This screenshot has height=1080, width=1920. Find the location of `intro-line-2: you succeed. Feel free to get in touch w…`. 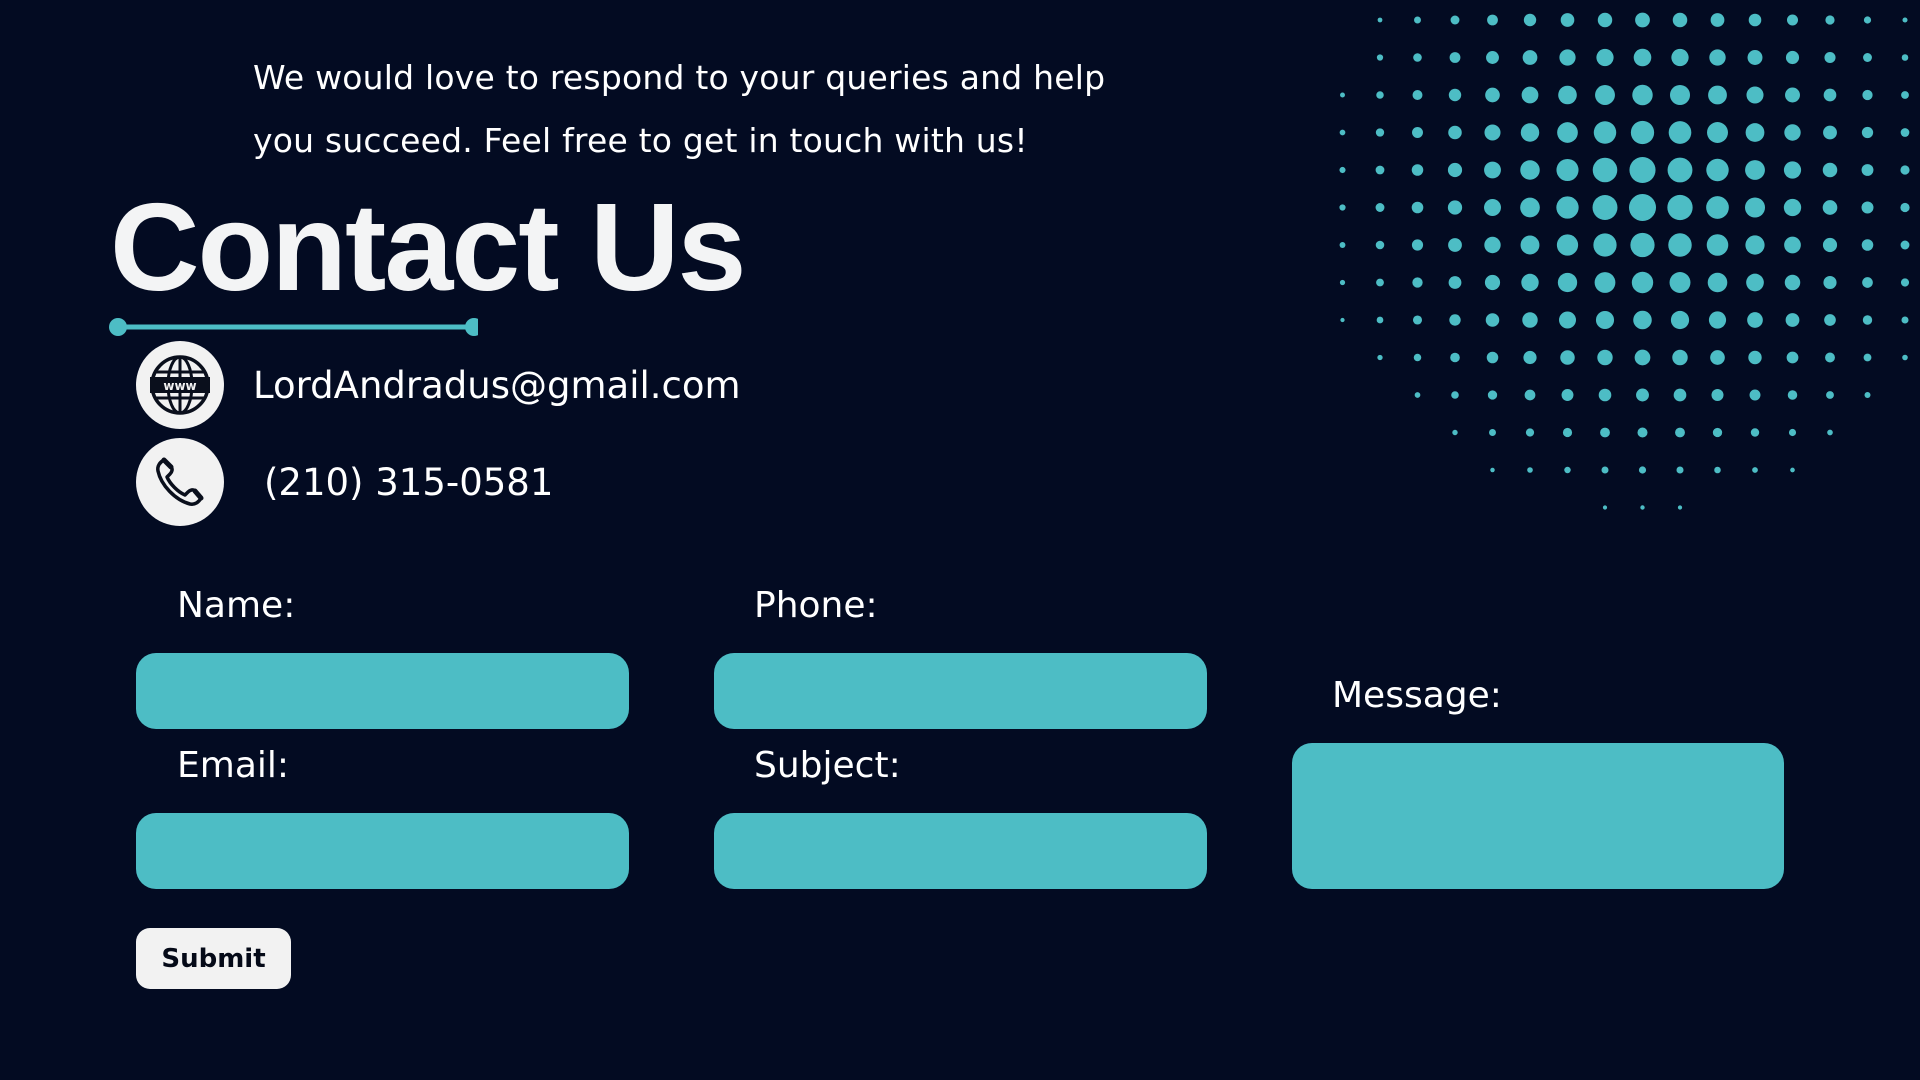

intro-line-2: you succeed. Feel free to get in touch w… is located at coordinates (640, 140).